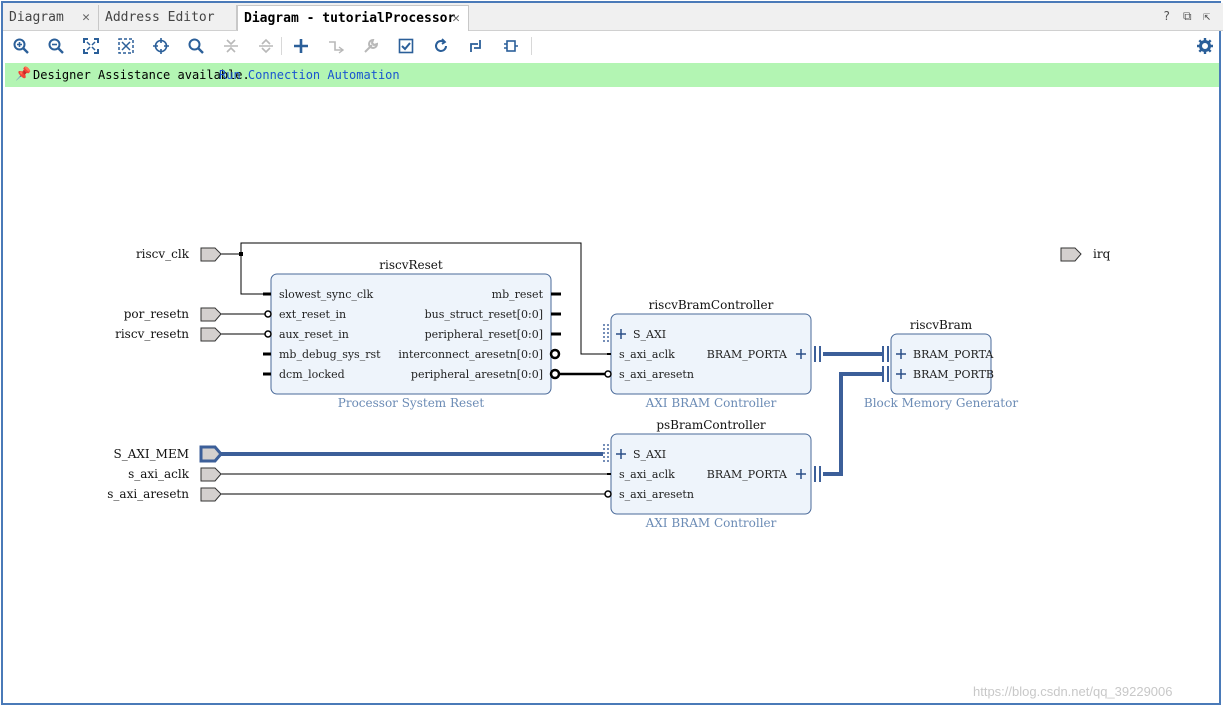 Image resolution: width=1225 pixels, height=708 pixels. What do you see at coordinates (484, 314) in the screenshot?
I see `svg-text: bus_struct_reset[0:0]` at bounding box center [484, 314].